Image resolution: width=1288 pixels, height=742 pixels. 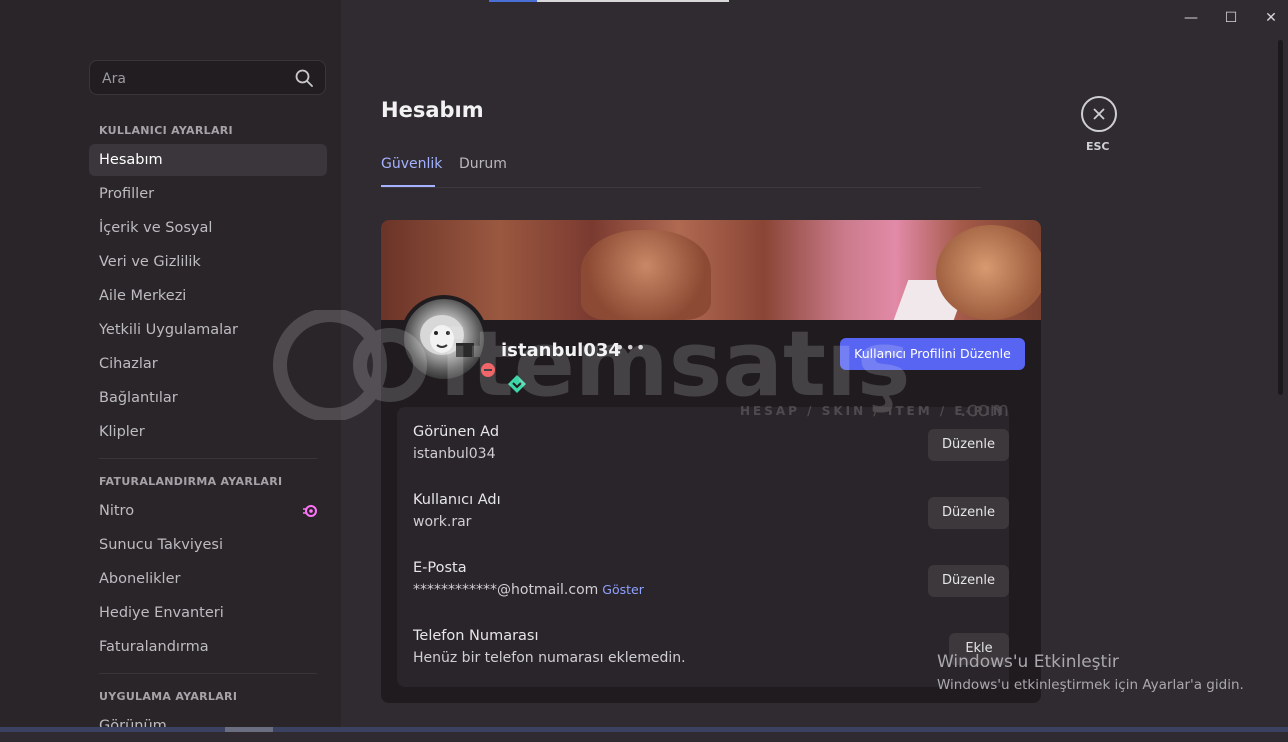 I want to click on bottom-scrollbar, so click(x=644, y=729).